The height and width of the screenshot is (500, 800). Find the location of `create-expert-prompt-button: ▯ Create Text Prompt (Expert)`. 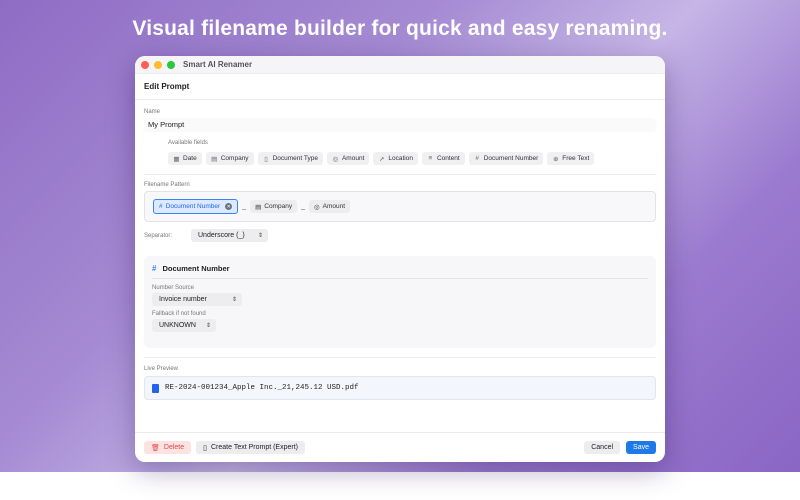

create-expert-prompt-button: ▯ Create Text Prompt (Expert) is located at coordinates (250, 447).